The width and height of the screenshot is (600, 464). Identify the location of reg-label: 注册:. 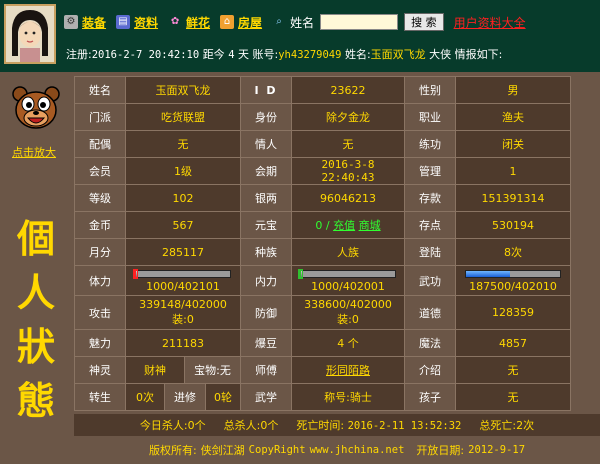
(79, 54).